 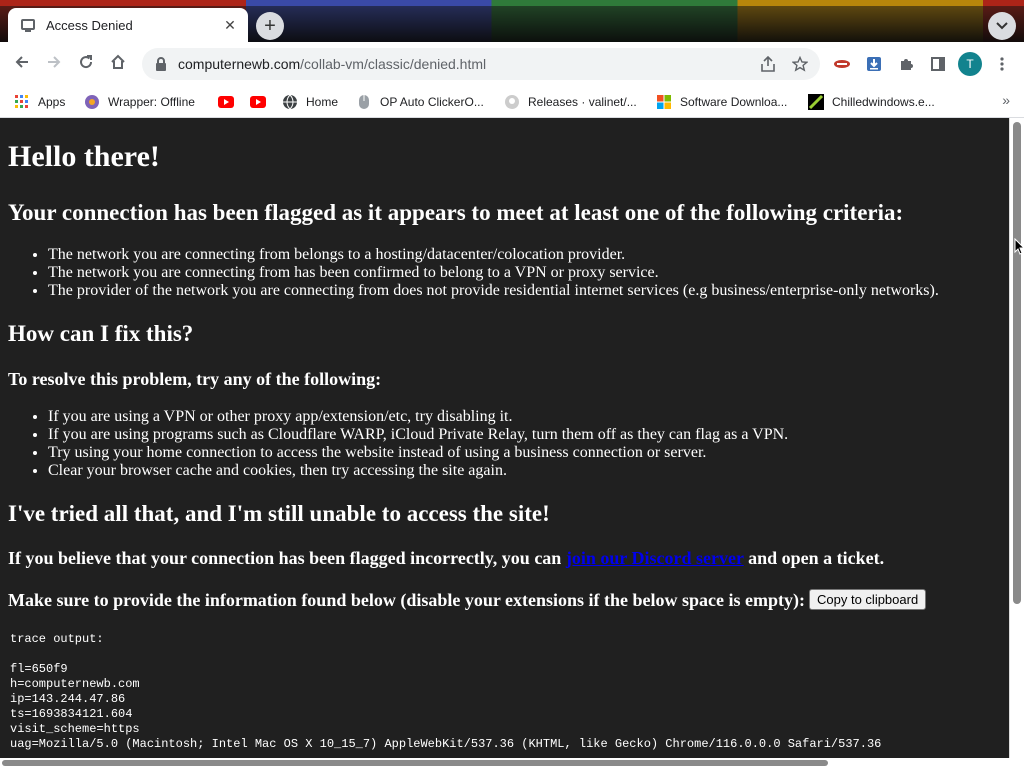 I want to click on back-button, so click(x=22, y=64).